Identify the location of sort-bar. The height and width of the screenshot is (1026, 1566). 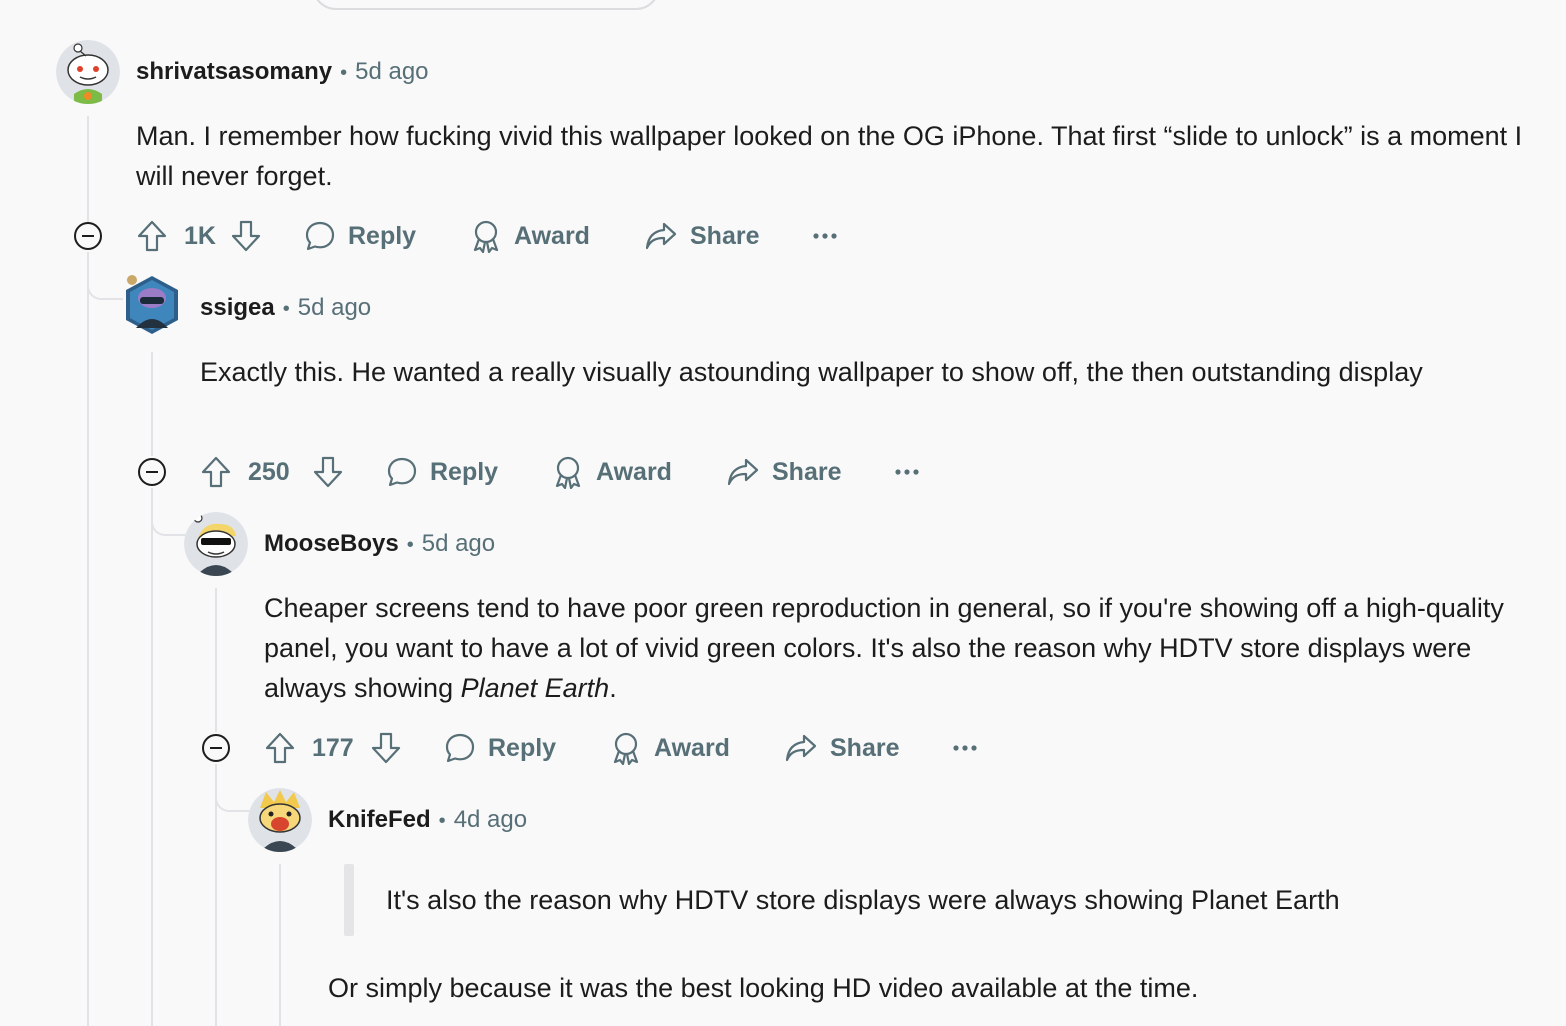
(486, 5).